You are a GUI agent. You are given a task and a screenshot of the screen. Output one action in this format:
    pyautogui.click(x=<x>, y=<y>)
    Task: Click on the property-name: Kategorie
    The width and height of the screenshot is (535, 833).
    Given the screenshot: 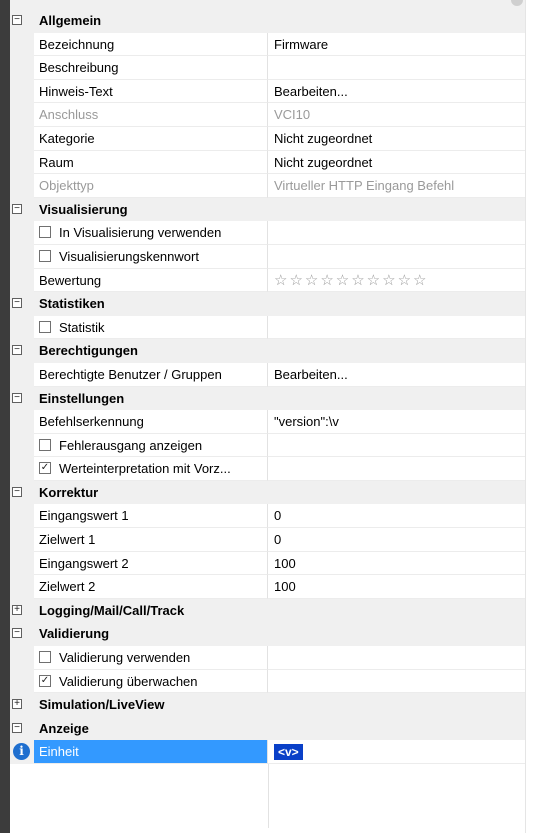 What is the action you would take?
    pyautogui.click(x=151, y=138)
    